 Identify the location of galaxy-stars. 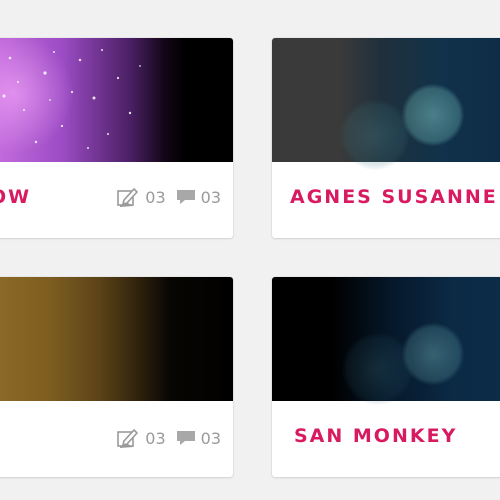
(71, 99).